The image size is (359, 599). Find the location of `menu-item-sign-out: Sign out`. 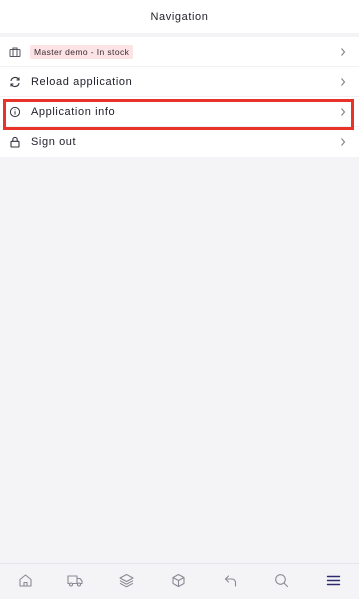

menu-item-sign-out: Sign out is located at coordinates (179, 142).